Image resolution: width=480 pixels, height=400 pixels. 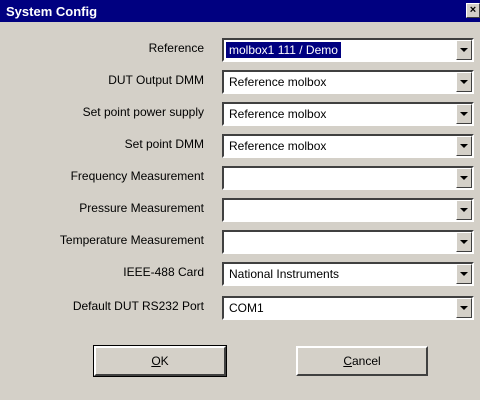 I want to click on field-row-temperature-measurement: Temperature Measurement, so click(x=240, y=242).